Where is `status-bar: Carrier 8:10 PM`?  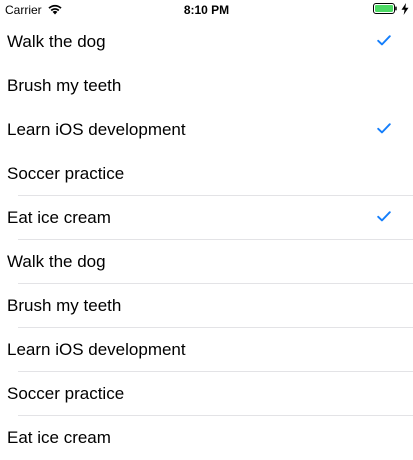
status-bar: Carrier 8:10 PM is located at coordinates (206, 10).